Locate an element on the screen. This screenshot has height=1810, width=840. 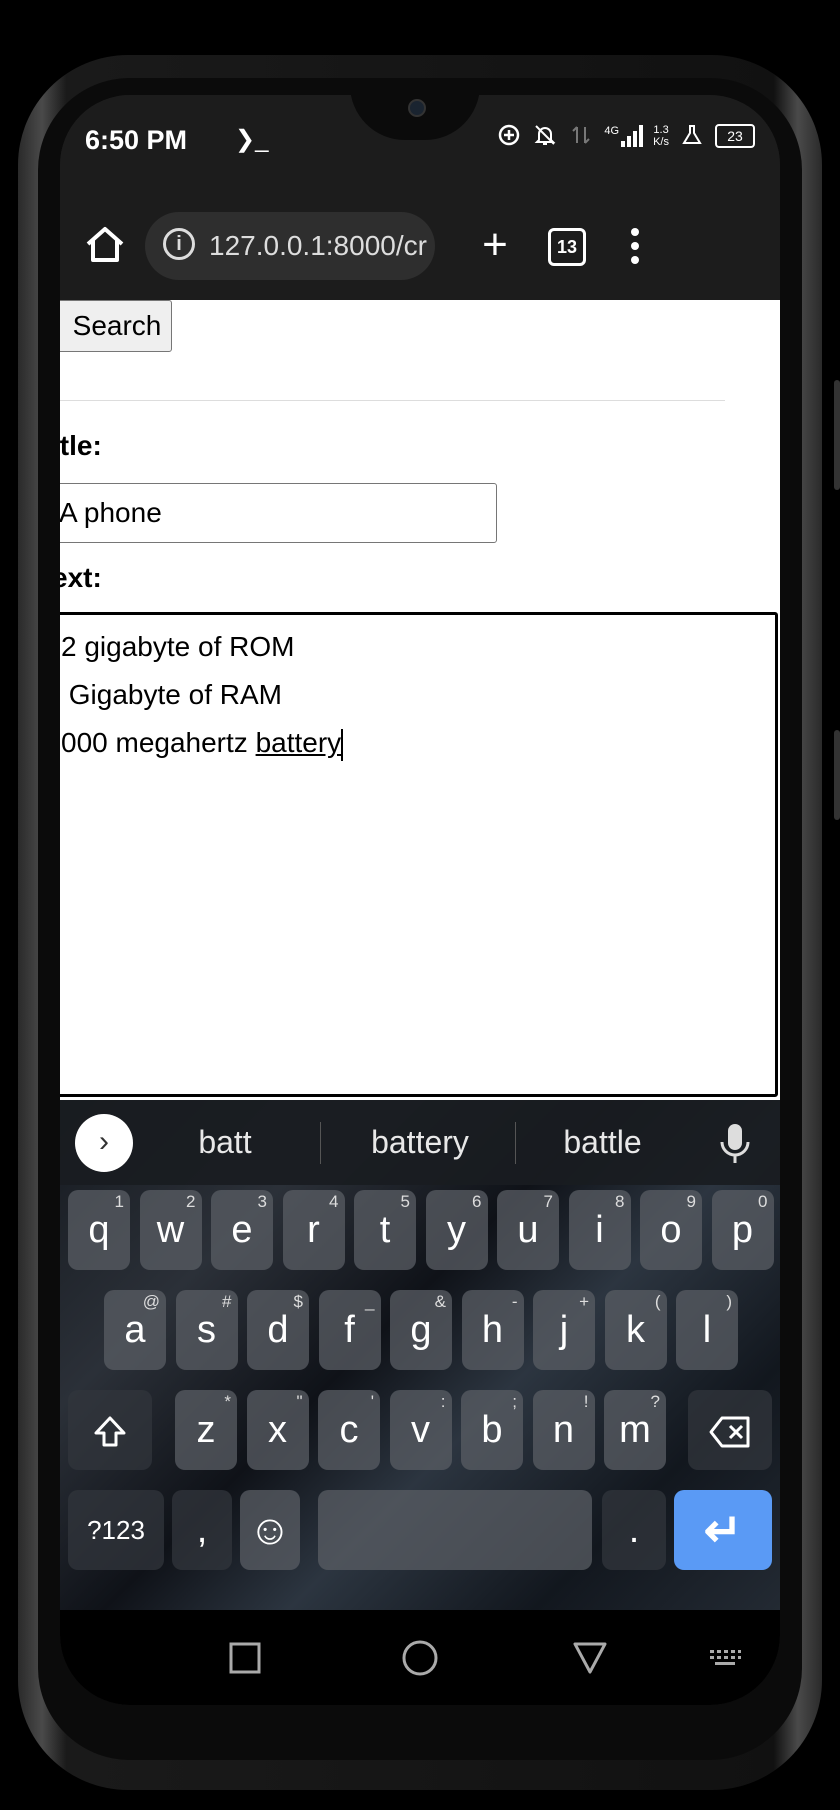
key-e: e3 is located at coordinates (242, 1230).